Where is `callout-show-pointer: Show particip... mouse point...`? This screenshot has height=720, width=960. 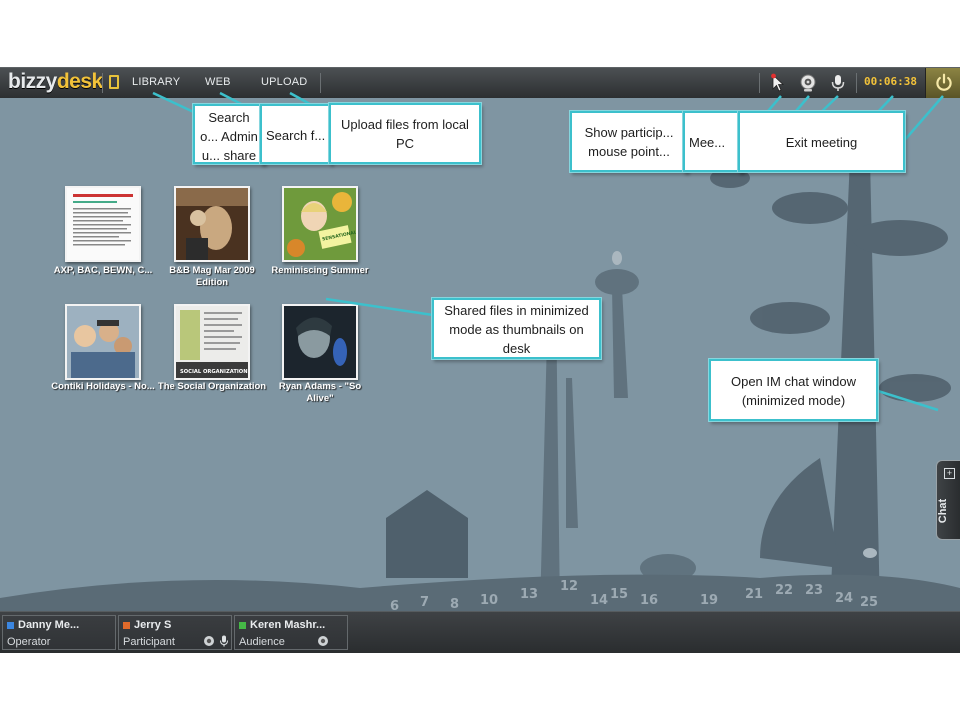
callout-show-pointer: Show particip... mouse point... is located at coordinates (629, 141).